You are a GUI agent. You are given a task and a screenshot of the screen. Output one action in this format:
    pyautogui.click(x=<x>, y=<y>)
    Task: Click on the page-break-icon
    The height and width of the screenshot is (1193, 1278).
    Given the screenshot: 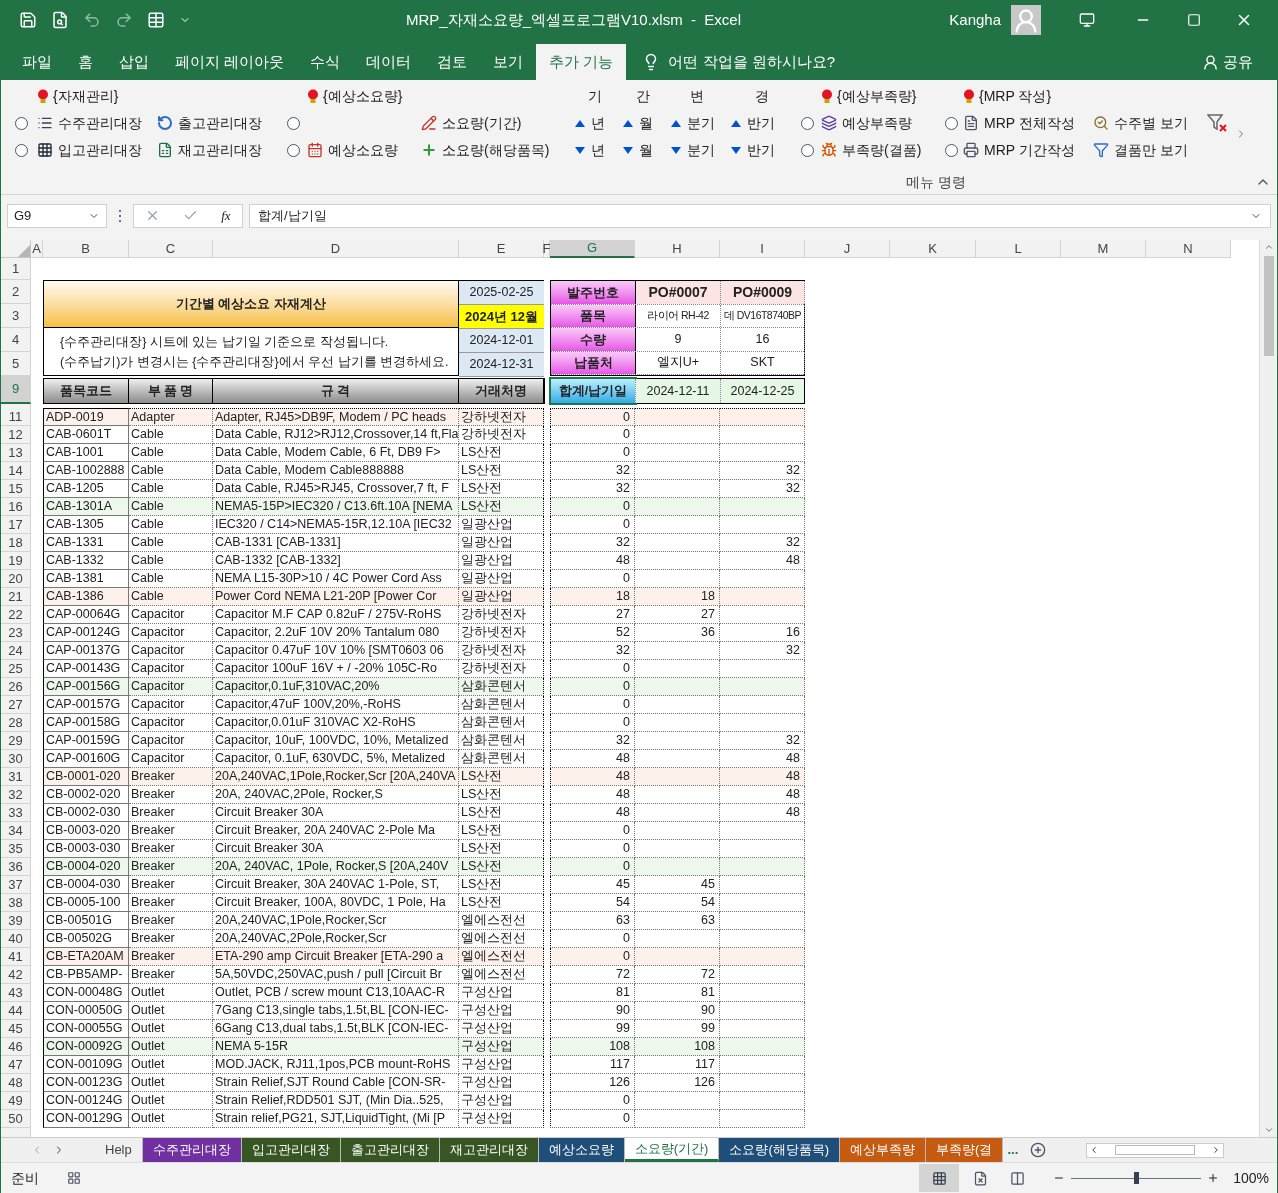 What is the action you would take?
    pyautogui.click(x=1018, y=1178)
    